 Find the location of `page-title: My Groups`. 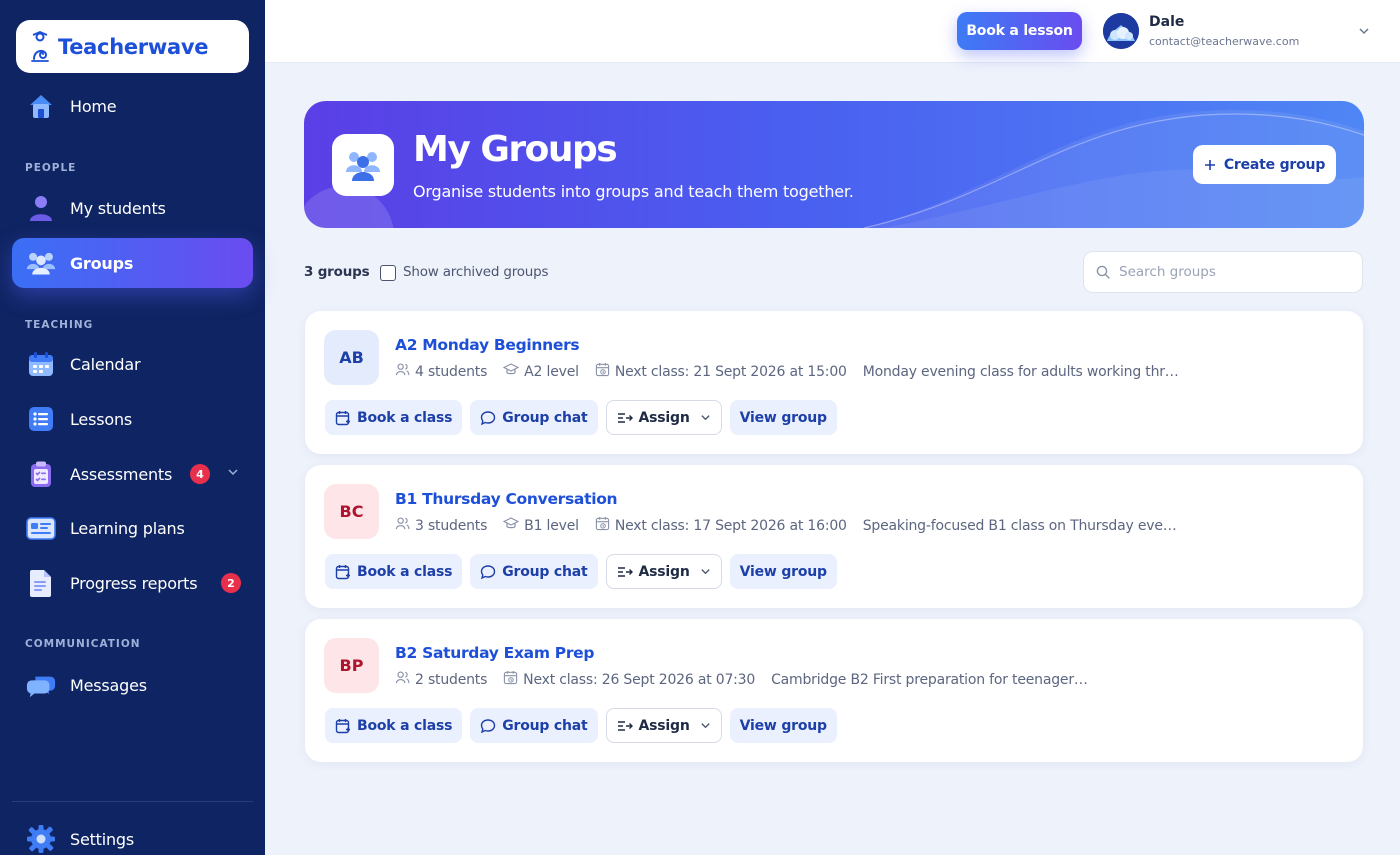

page-title: My Groups is located at coordinates (515, 149).